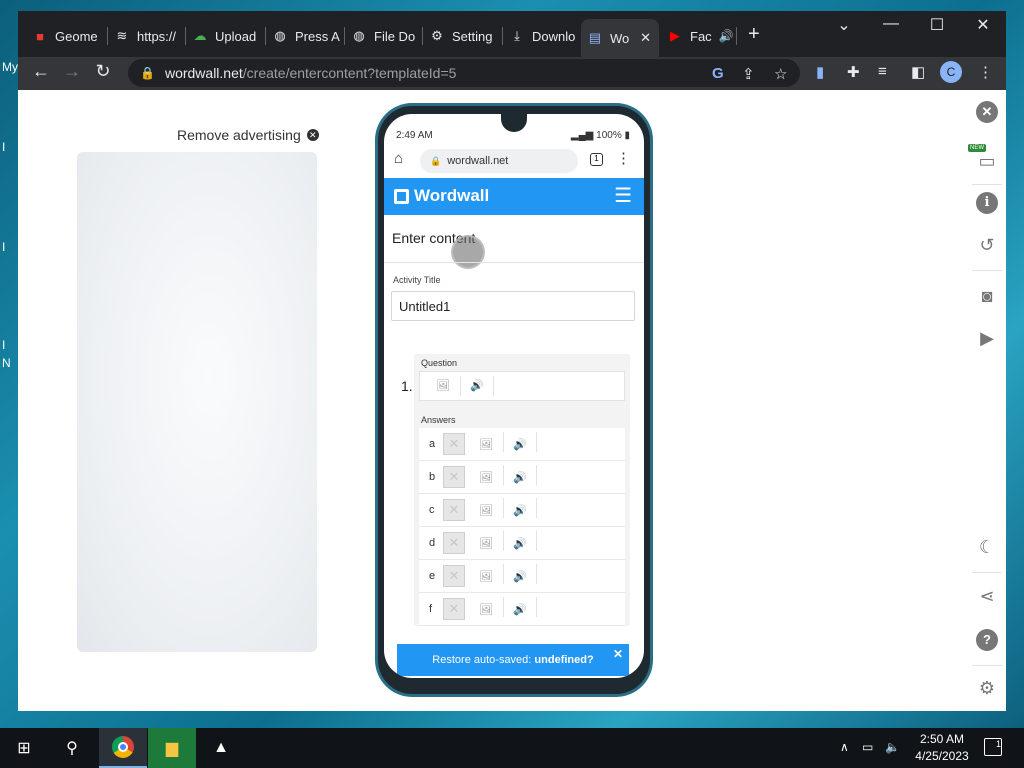 The width and height of the screenshot is (1024, 768). Describe the element at coordinates (718, 73) in the screenshot. I see `google-lens-icon: G` at that location.